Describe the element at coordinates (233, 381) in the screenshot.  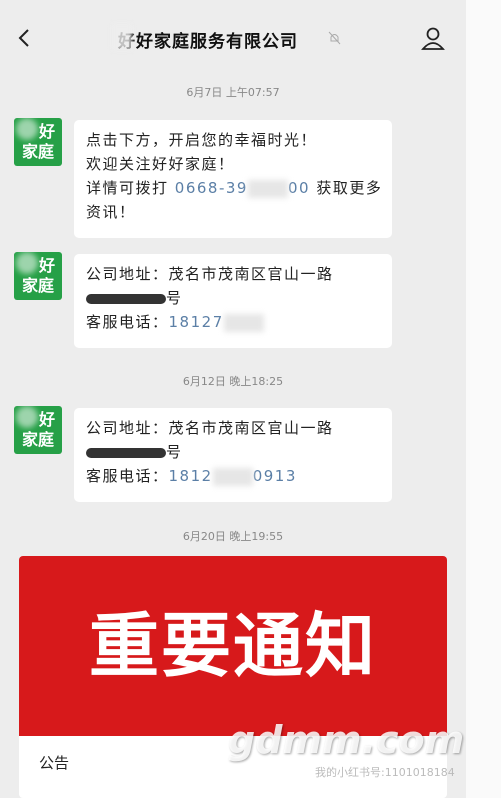
I see `timestamp: 6月12日 晚上18:25` at that location.